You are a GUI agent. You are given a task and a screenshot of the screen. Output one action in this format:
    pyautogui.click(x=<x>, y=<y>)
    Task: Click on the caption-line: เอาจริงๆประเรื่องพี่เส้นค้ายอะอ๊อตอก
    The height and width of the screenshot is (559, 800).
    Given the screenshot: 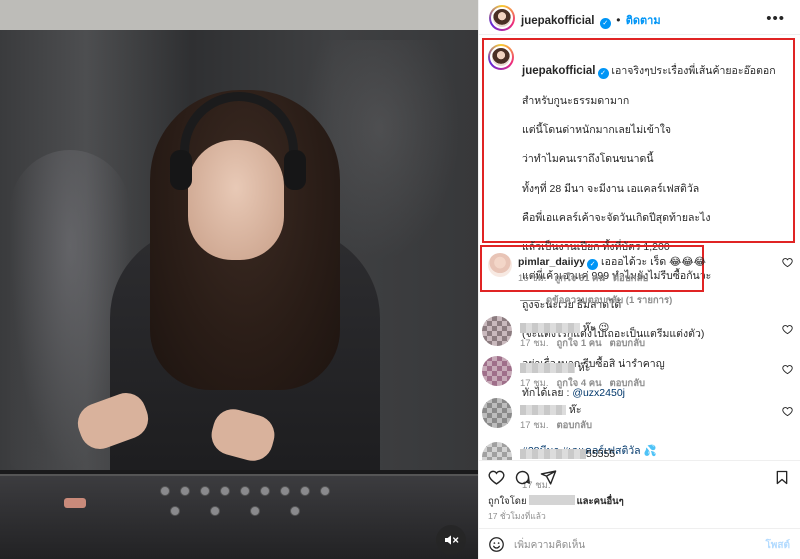 What is the action you would take?
    pyautogui.click(x=693, y=70)
    